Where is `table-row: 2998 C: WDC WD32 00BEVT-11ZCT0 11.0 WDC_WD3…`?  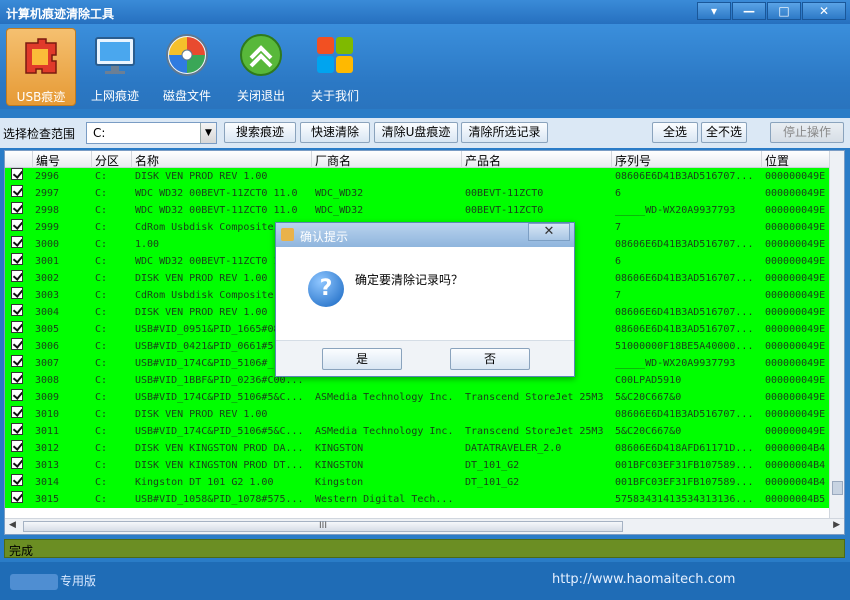
table-row: 2998 C: WDC WD32 00BEVT-11ZCT0 11.0 WDC_WD3… is located at coordinates (417, 210).